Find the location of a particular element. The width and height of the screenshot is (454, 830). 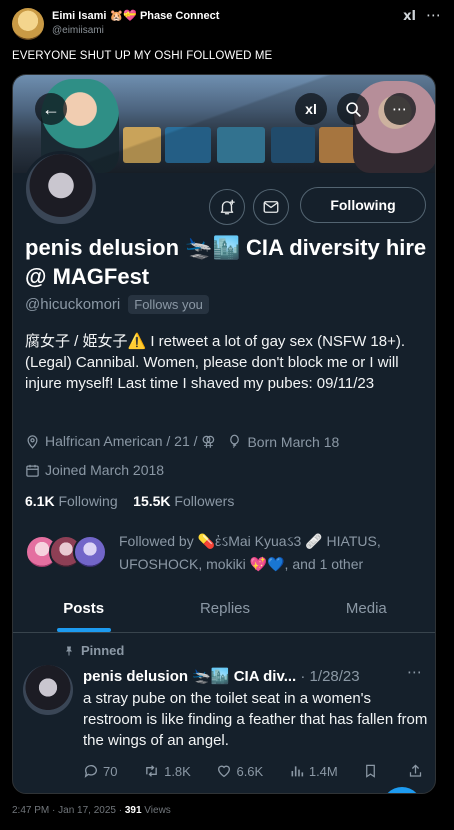

post-header: penis delusion 🛬🏙️ CIA div... · 1/28/23 is located at coordinates (221, 676).